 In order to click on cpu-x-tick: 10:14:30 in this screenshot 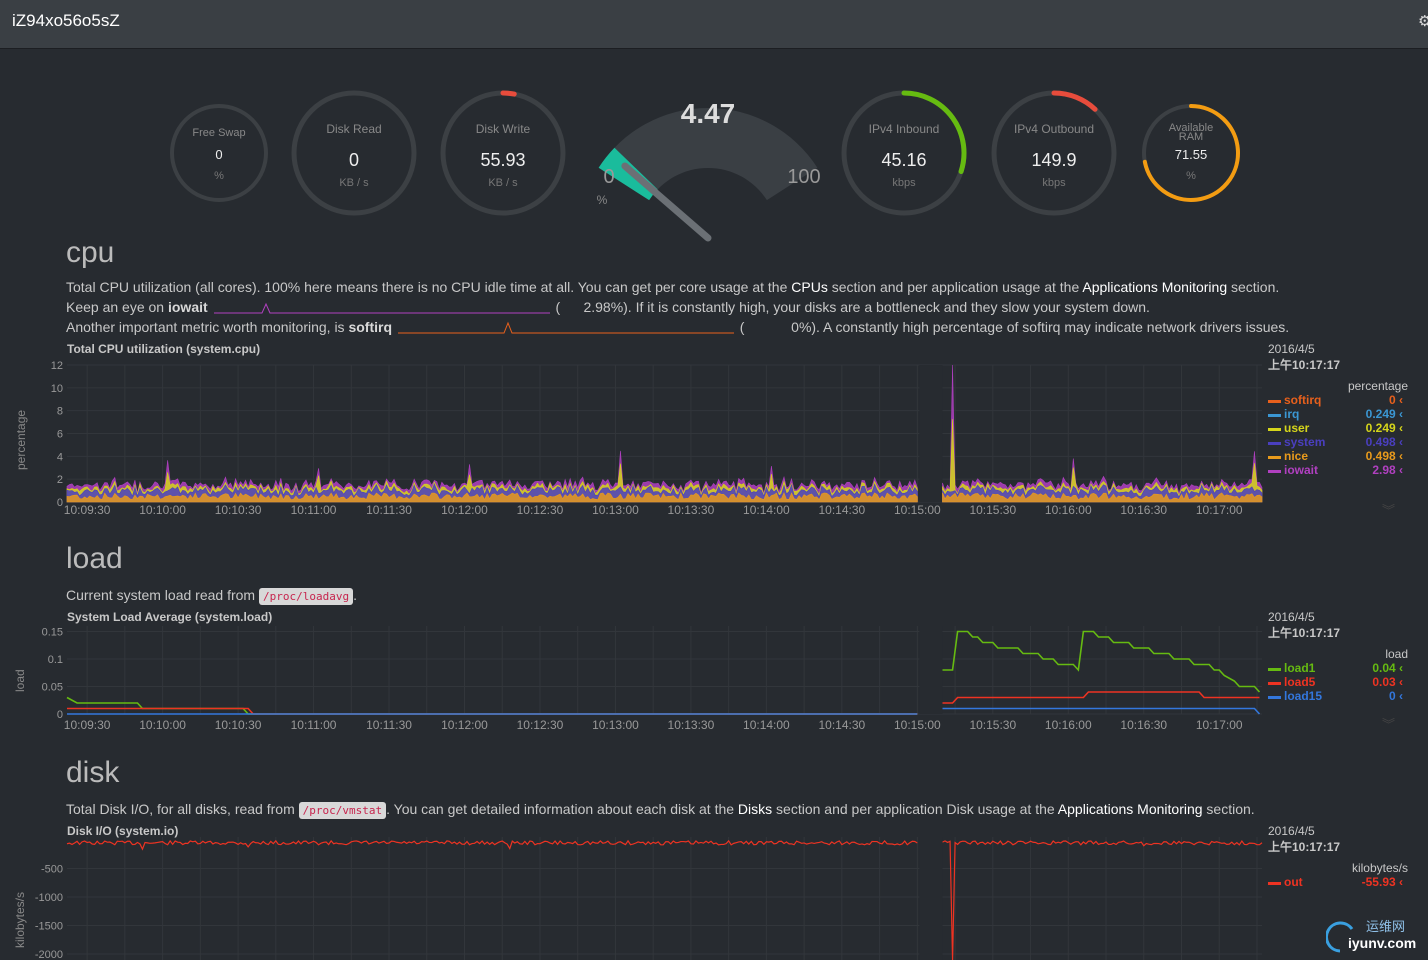, I will do `click(842, 510)`.